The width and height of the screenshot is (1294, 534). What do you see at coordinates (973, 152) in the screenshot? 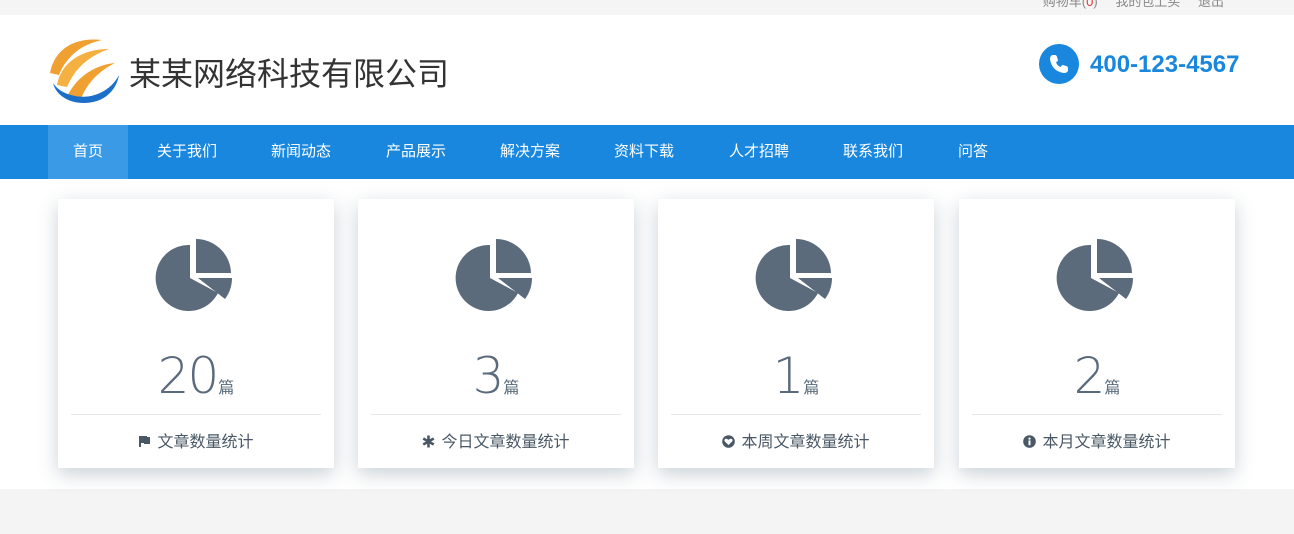
I see `nav-item-qa: 问答` at bounding box center [973, 152].